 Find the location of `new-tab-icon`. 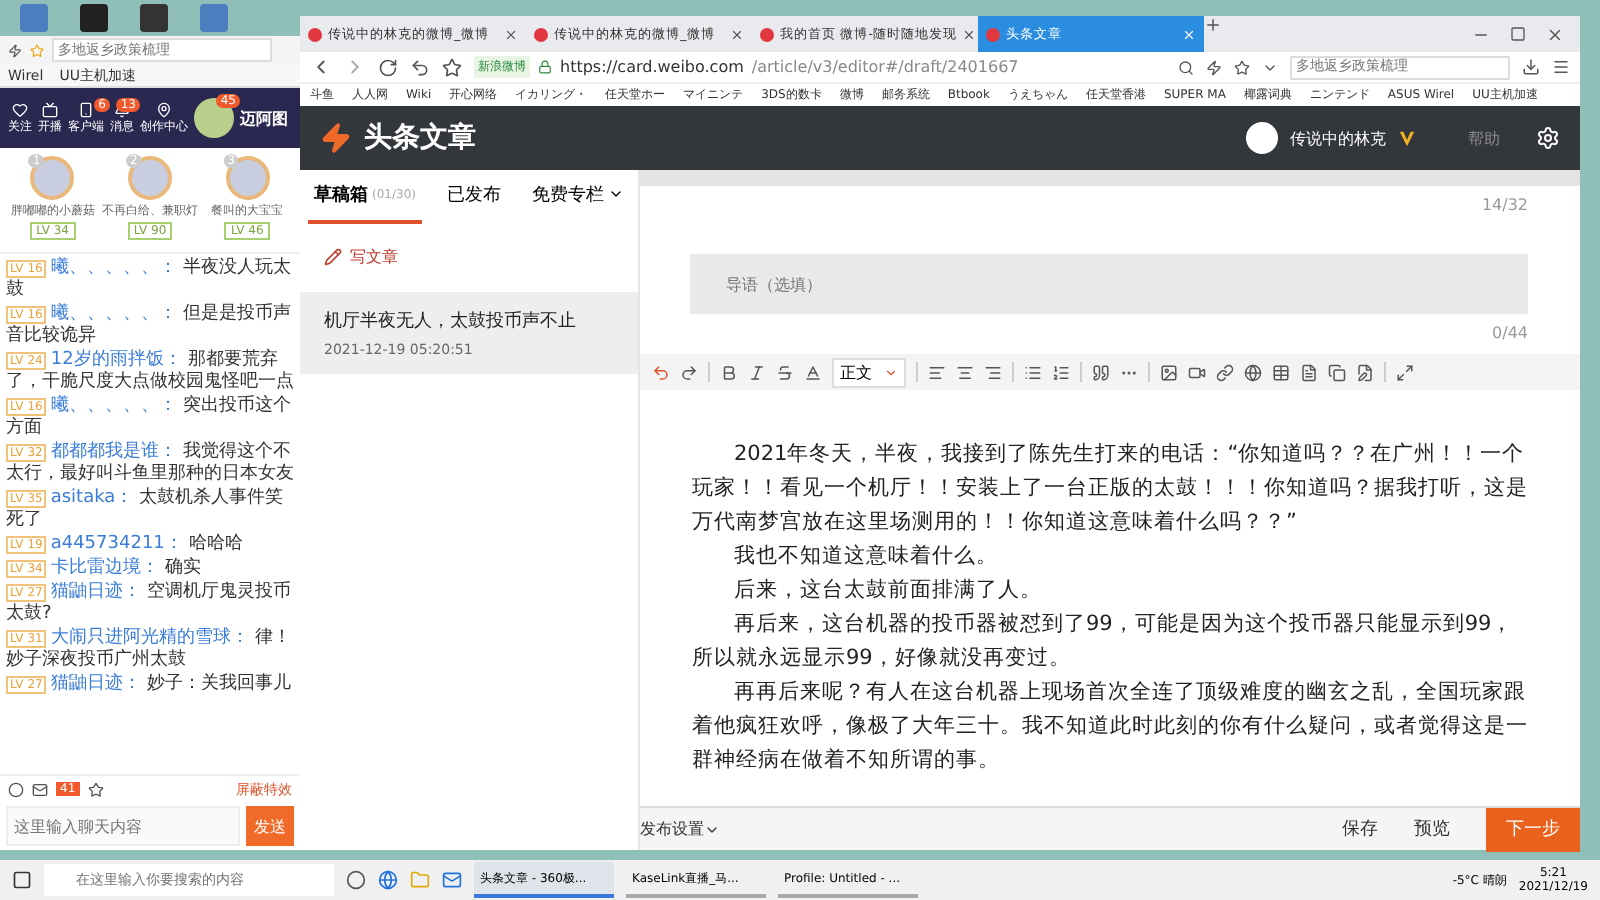

new-tab-icon is located at coordinates (1213, 25).